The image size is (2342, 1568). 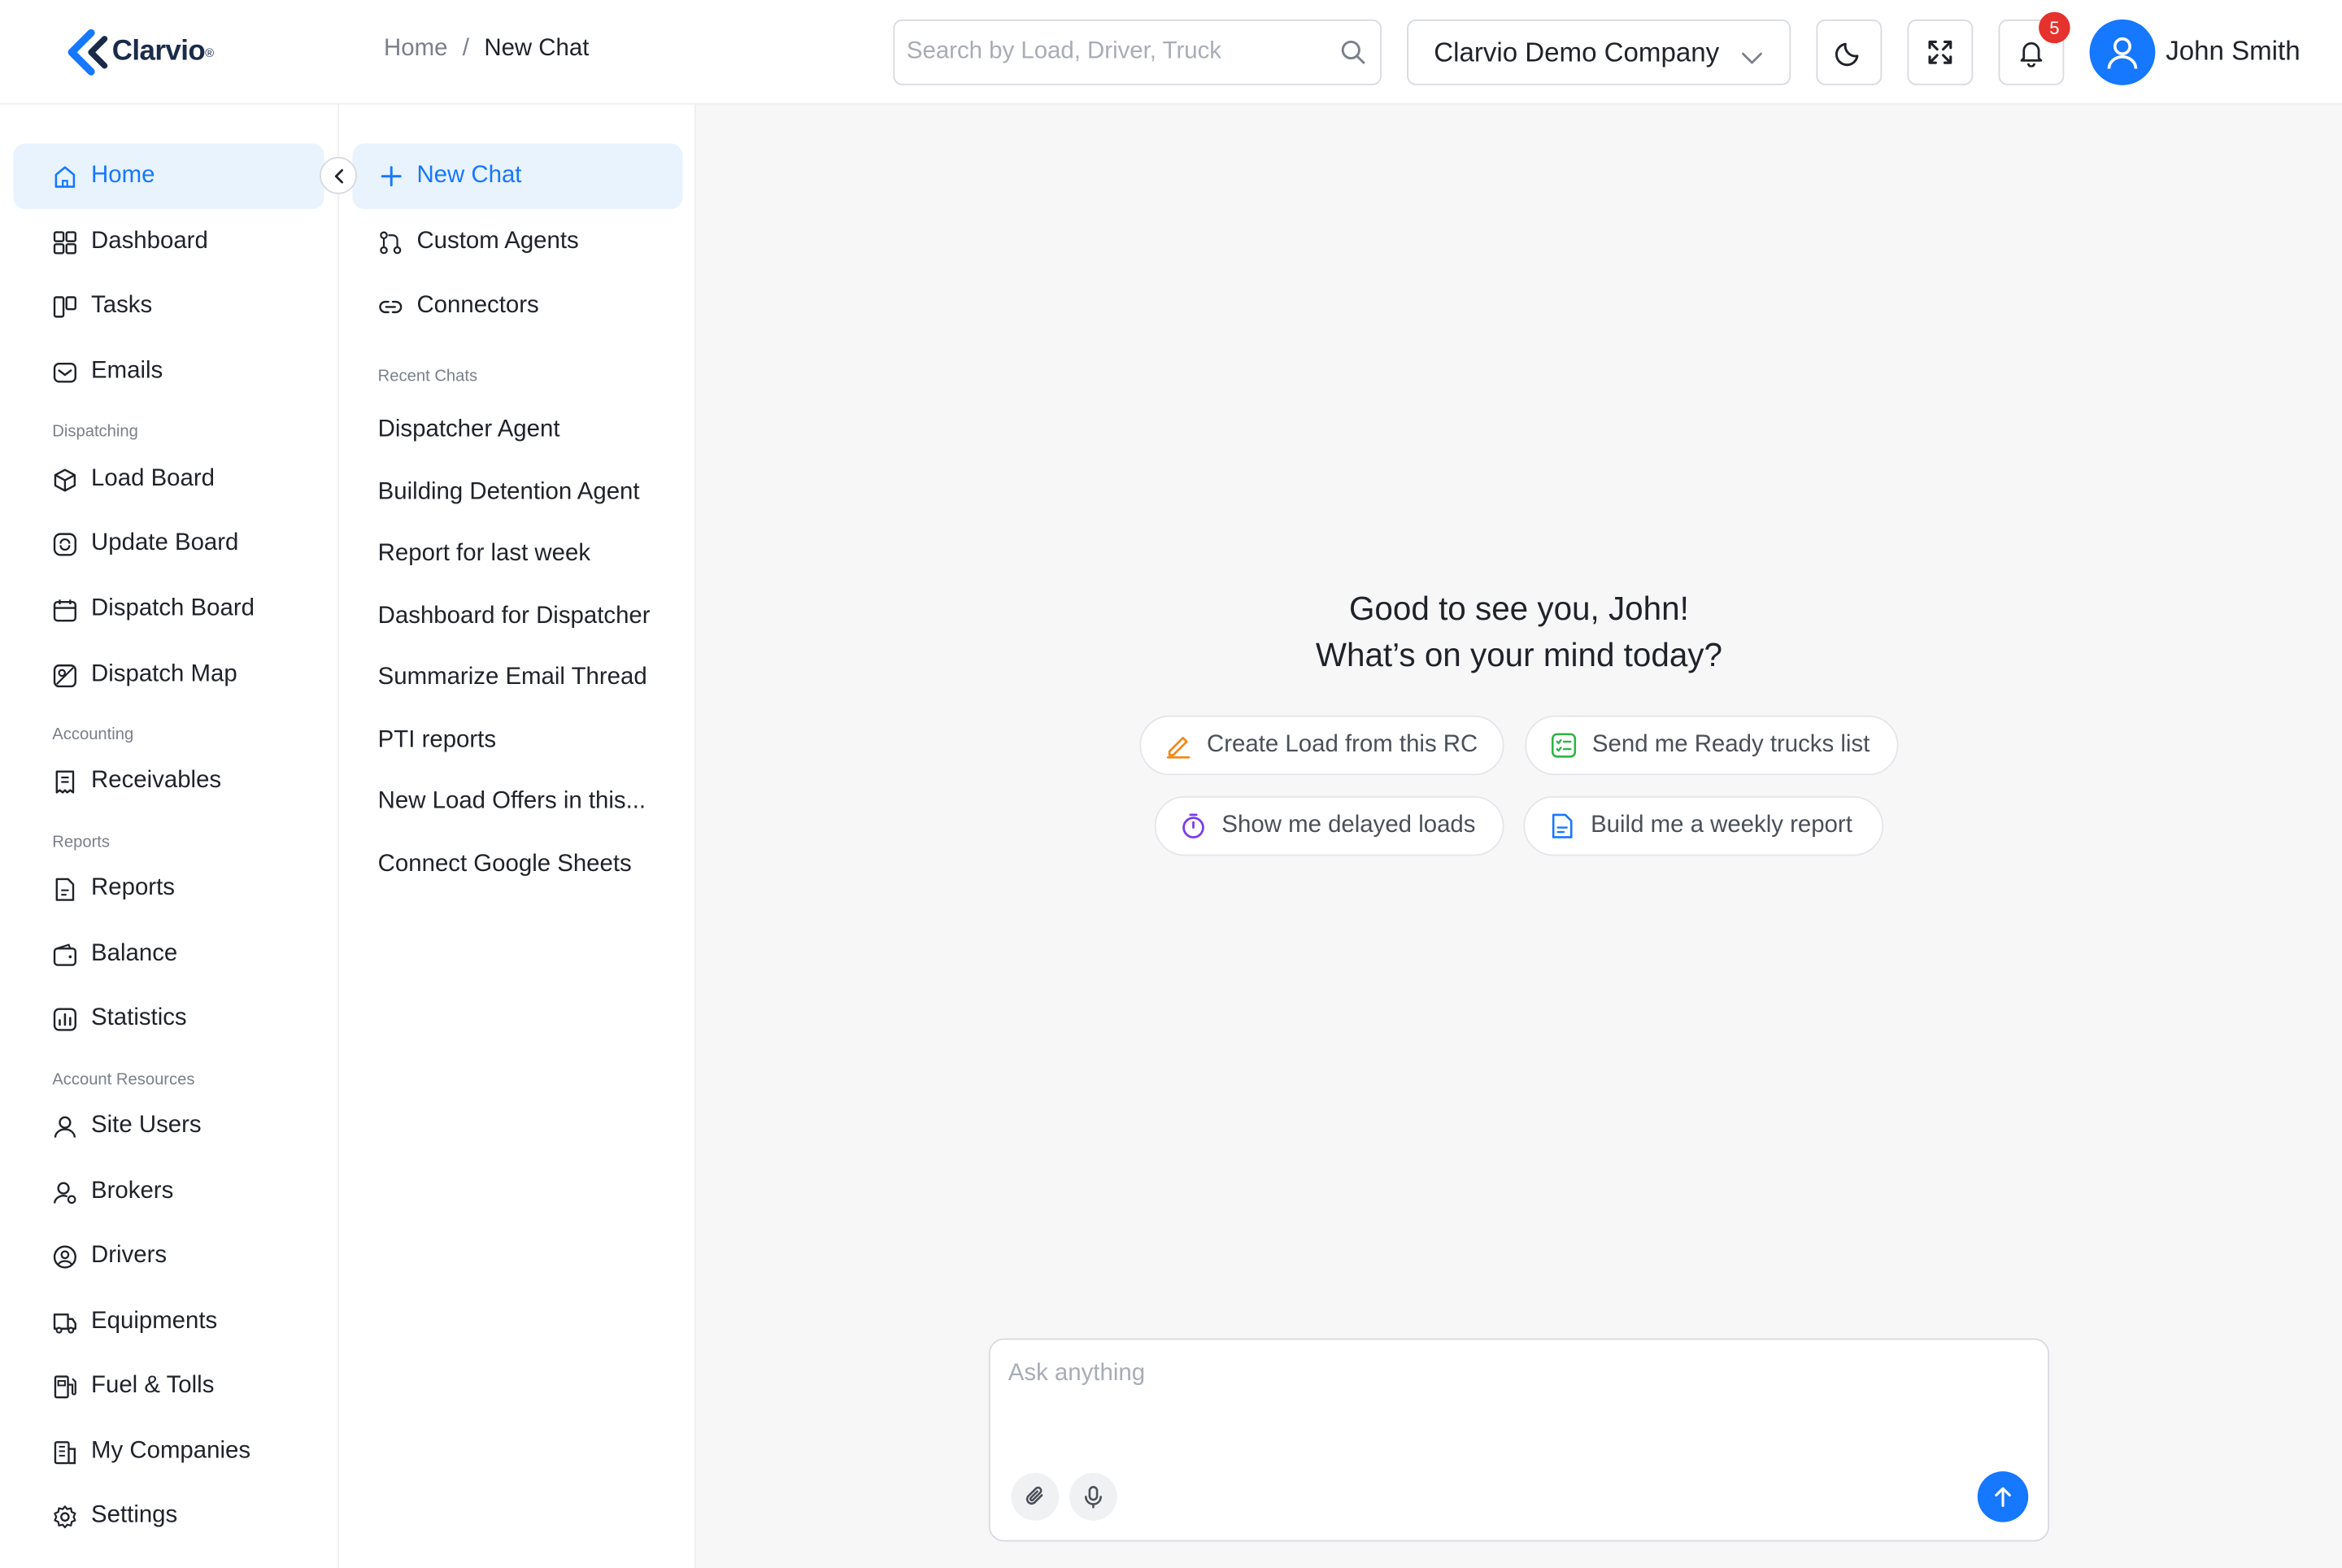 I want to click on new-chat-button: New Chat, so click(x=517, y=176).